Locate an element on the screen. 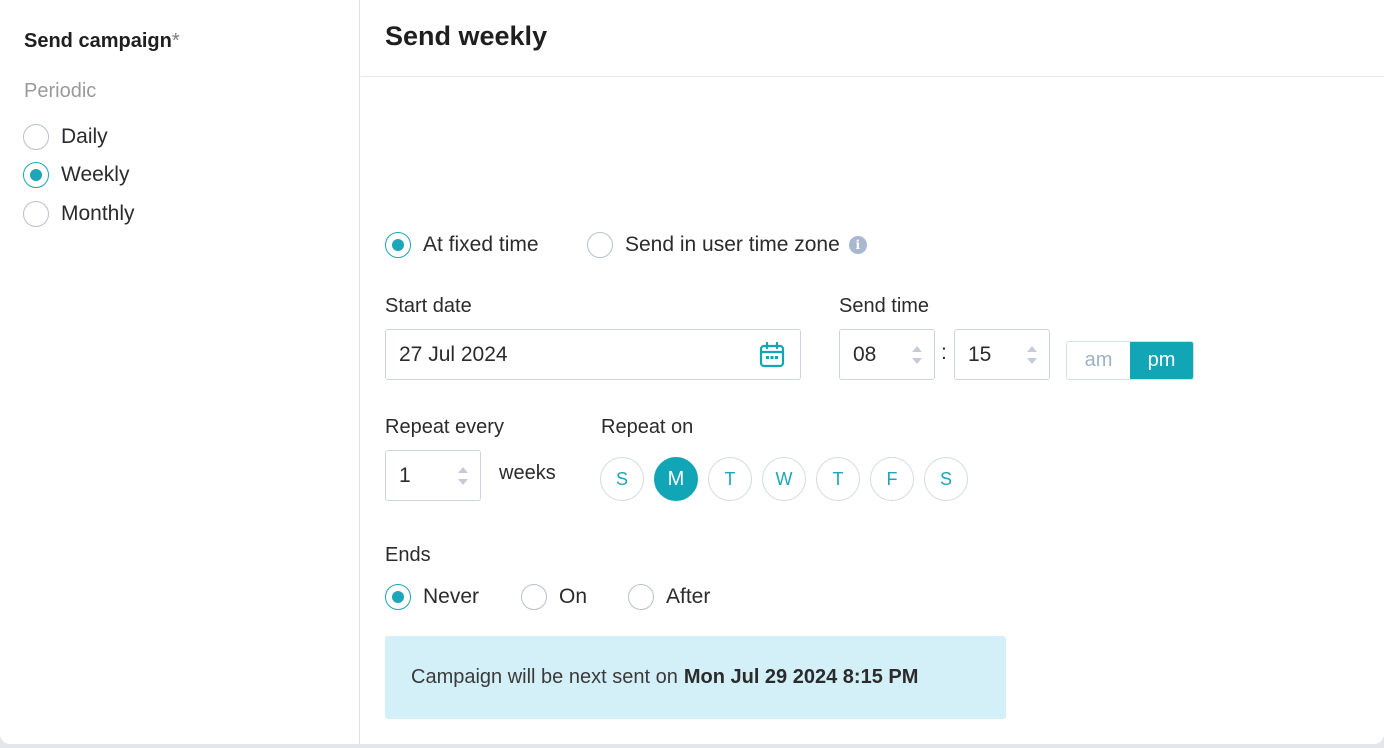 Image resolution: width=1384 pixels, height=748 pixels. day-wednesday: W is located at coordinates (784, 479).